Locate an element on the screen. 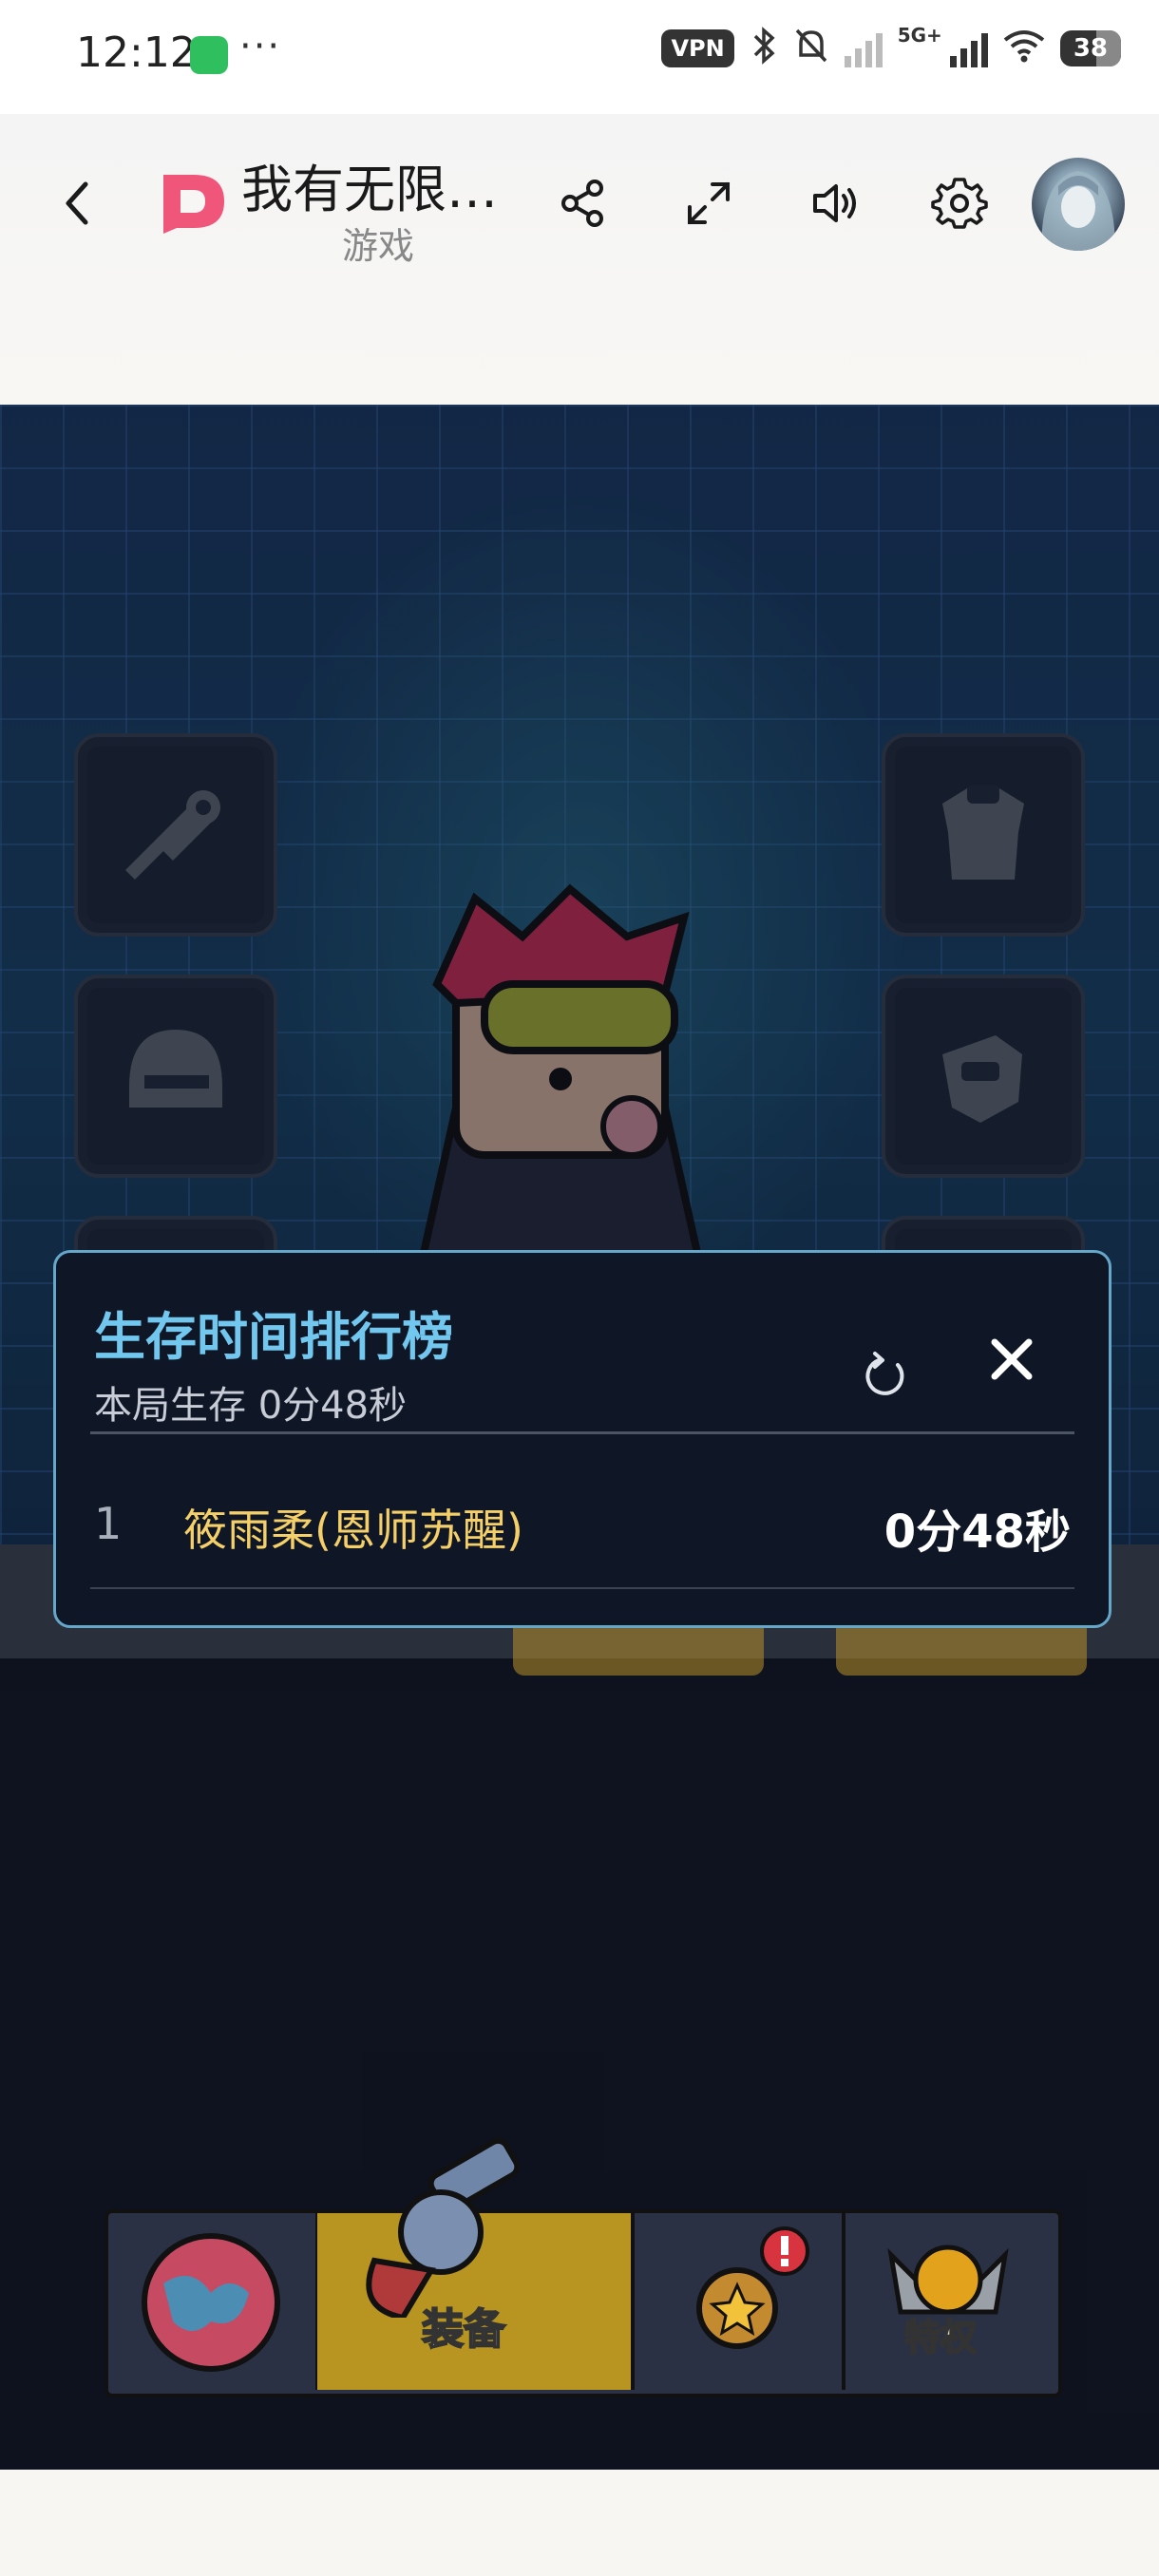 This screenshot has height=2576, width=1159. battery-indicator: 38 is located at coordinates (1090, 48).